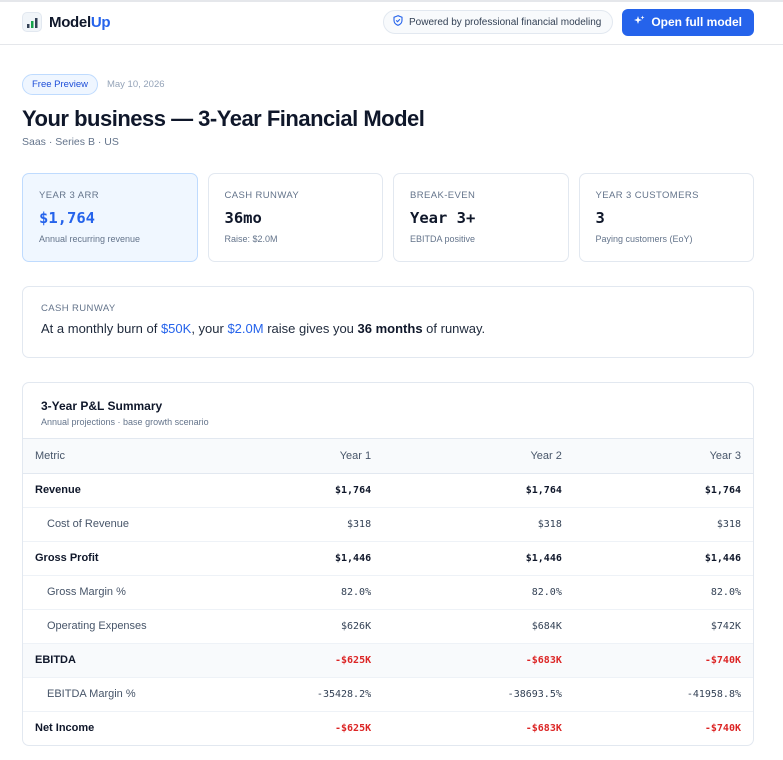 This screenshot has width=783, height=760. Describe the element at coordinates (90, 239) in the screenshot. I see `kpi-subtext: Annual recurring revenue` at that location.